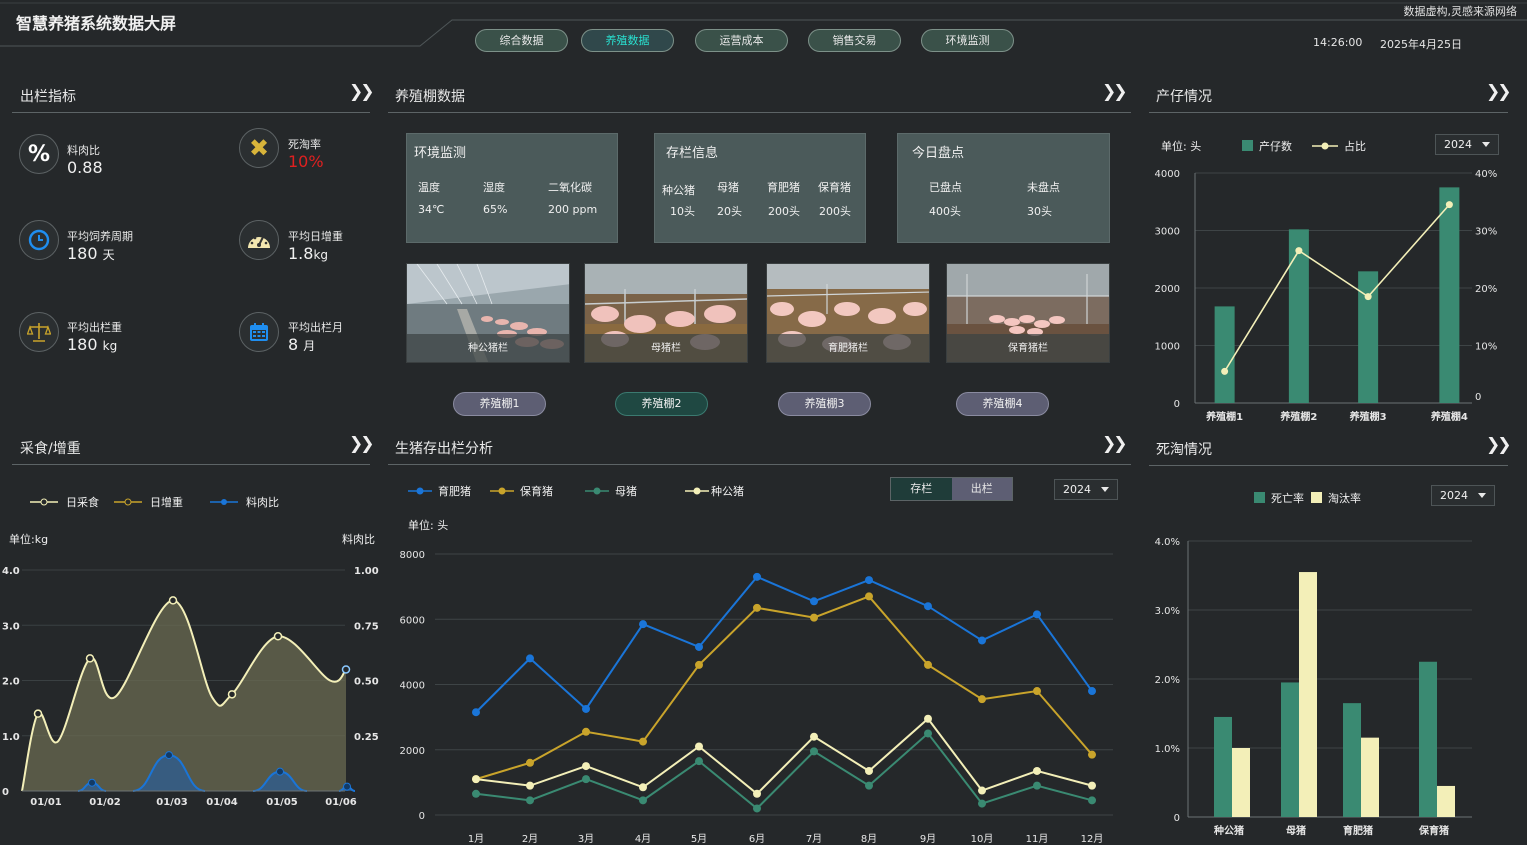 This screenshot has width=1527, height=845. I want to click on legend-item: 占比, so click(1339, 146).